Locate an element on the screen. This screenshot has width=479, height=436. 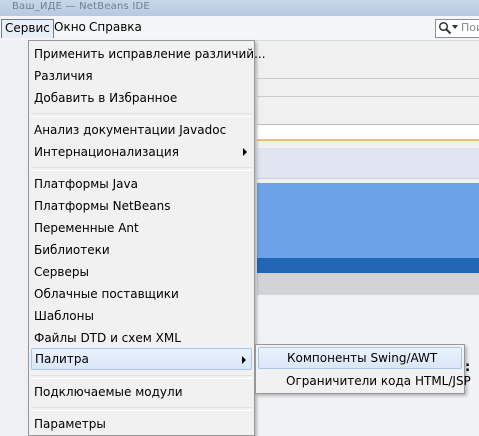
menu-item-options: Параметры is located at coordinates (141, 424).